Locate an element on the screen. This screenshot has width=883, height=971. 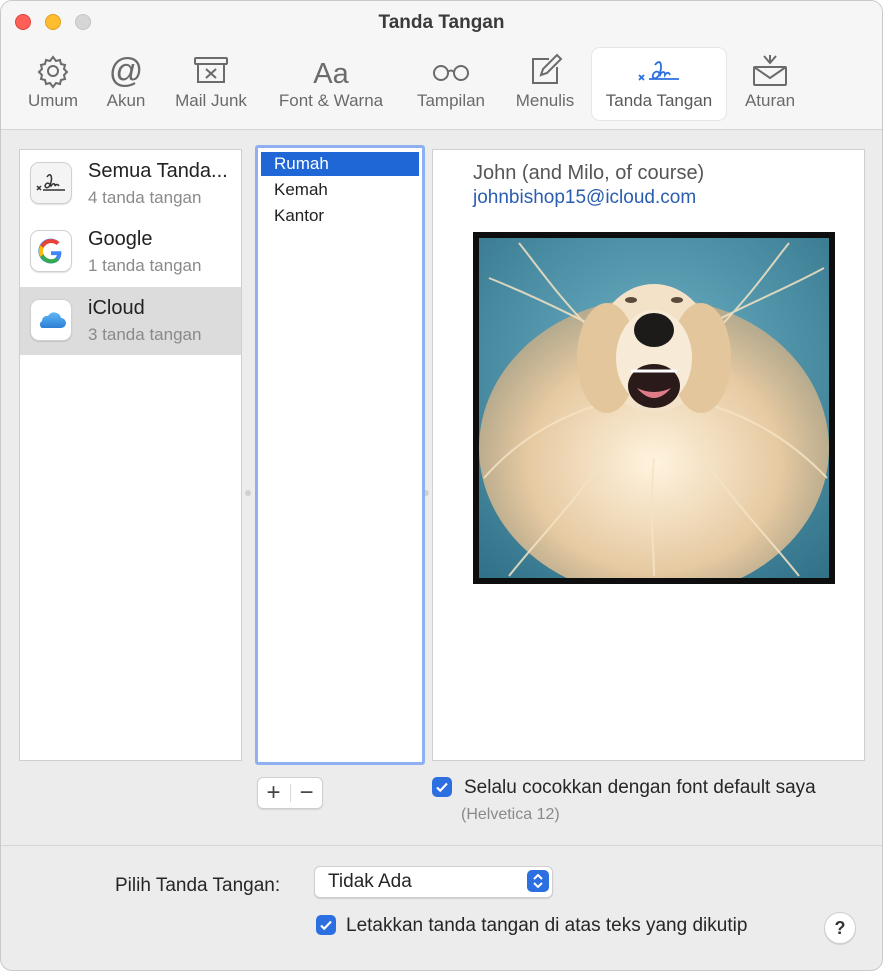
font-icon: Aa is located at coordinates (331, 73).